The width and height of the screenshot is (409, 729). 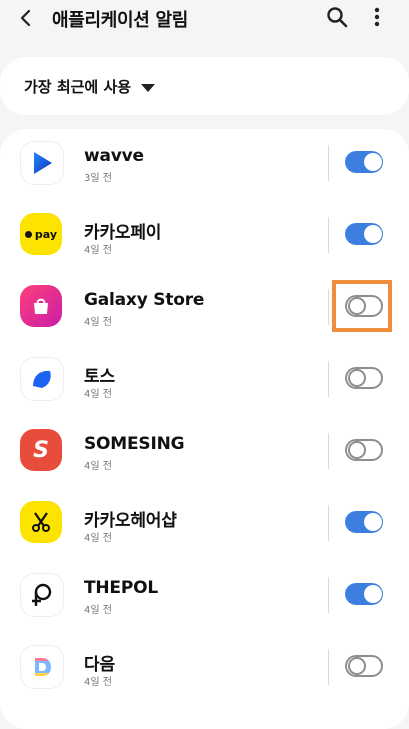 What do you see at coordinates (78, 87) in the screenshot?
I see `sort-label: 가장 최근에 사용` at bounding box center [78, 87].